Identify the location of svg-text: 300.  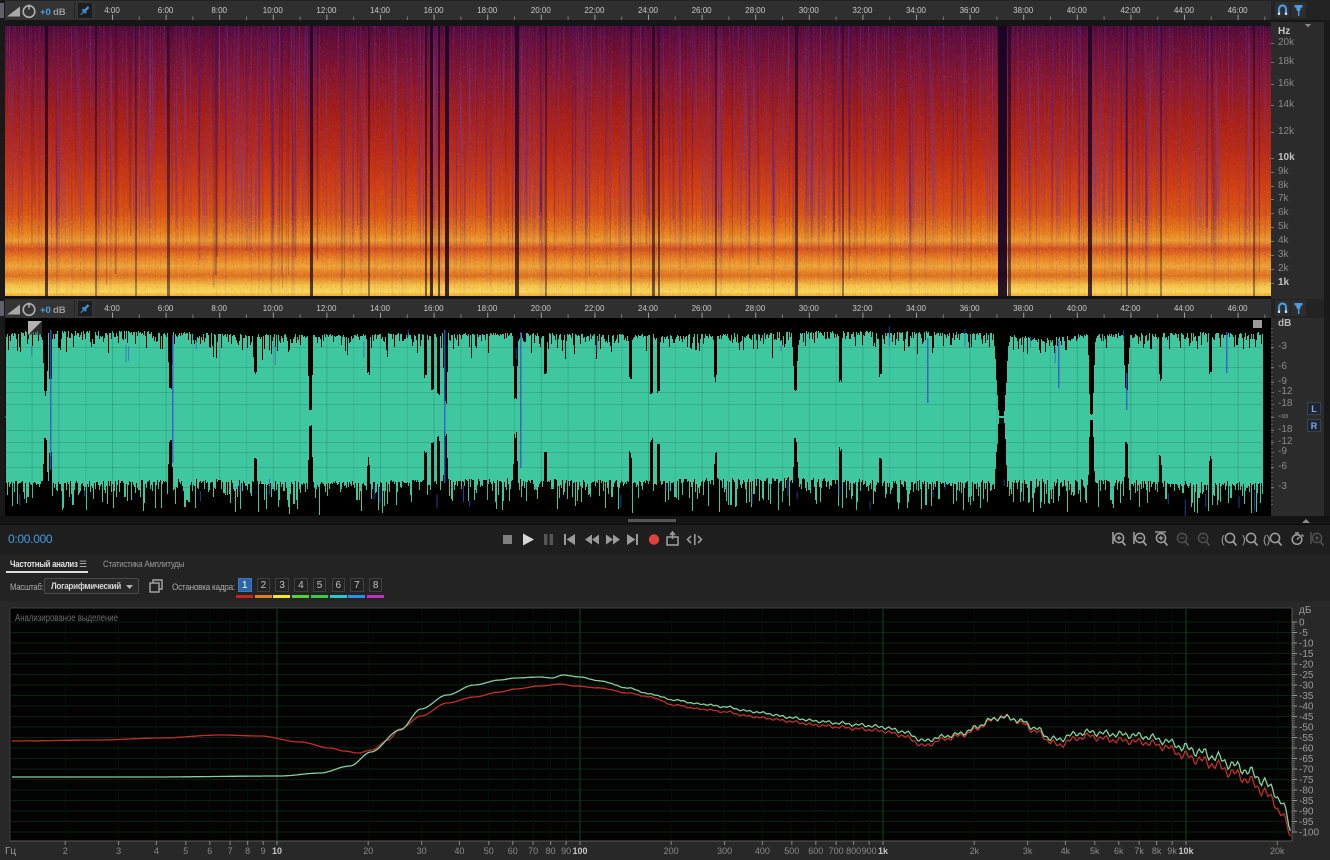
(724, 851).